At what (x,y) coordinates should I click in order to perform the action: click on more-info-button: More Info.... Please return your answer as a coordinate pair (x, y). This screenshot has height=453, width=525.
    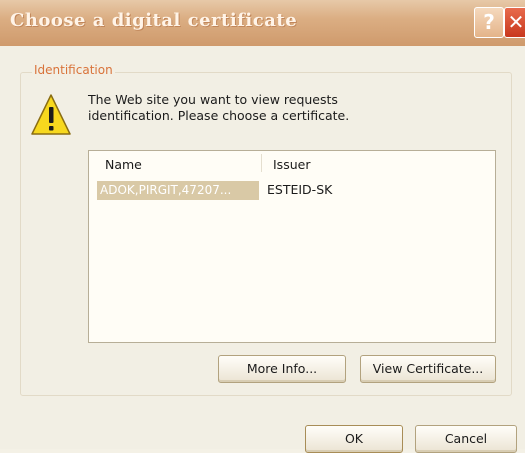
    Looking at the image, I should click on (282, 369).